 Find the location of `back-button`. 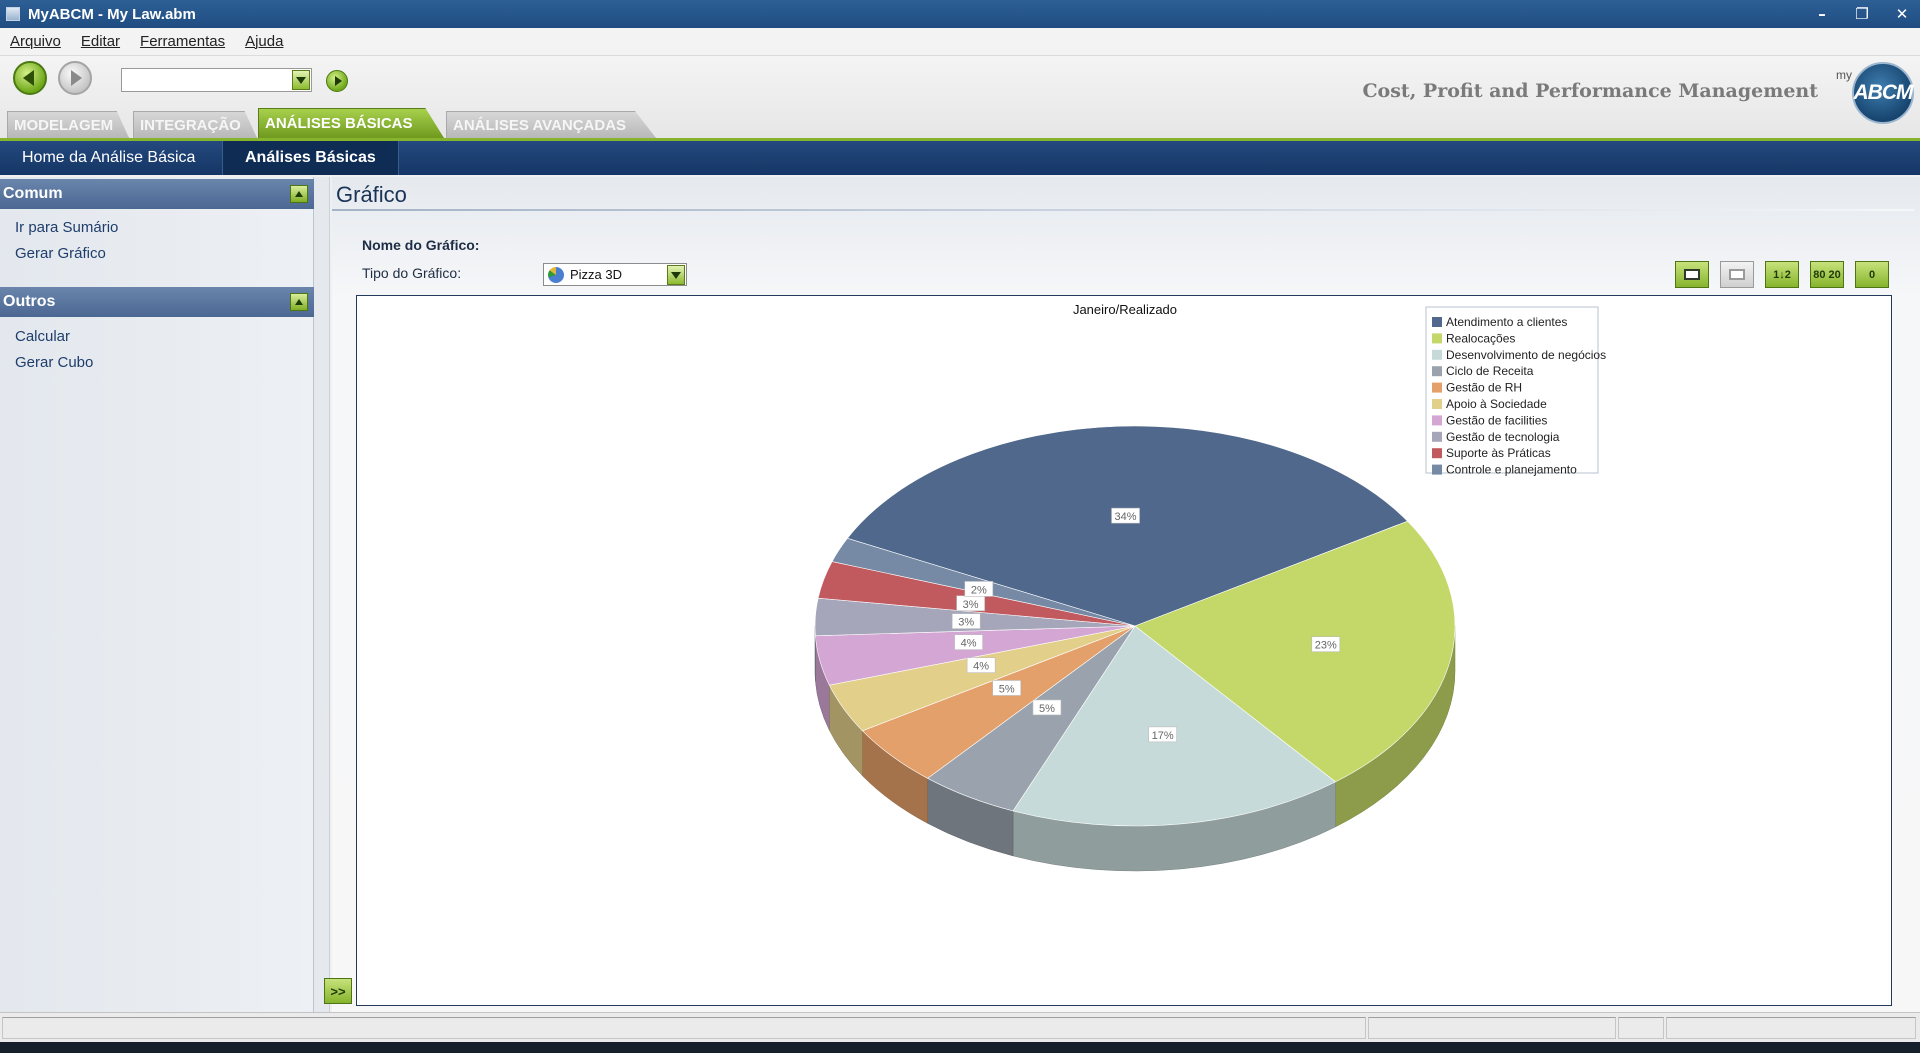

back-button is located at coordinates (30, 78).